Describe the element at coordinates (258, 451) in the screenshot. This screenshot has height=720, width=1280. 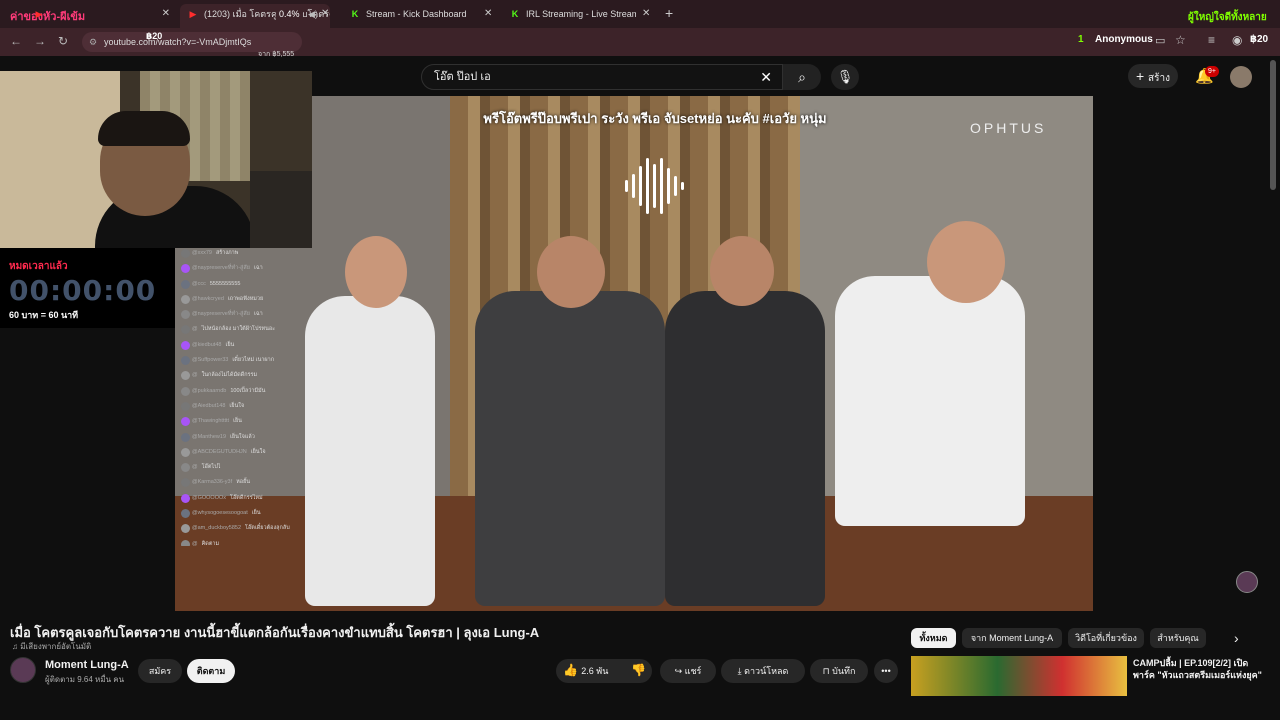
I see `chat-text: เย็นใจ` at that location.